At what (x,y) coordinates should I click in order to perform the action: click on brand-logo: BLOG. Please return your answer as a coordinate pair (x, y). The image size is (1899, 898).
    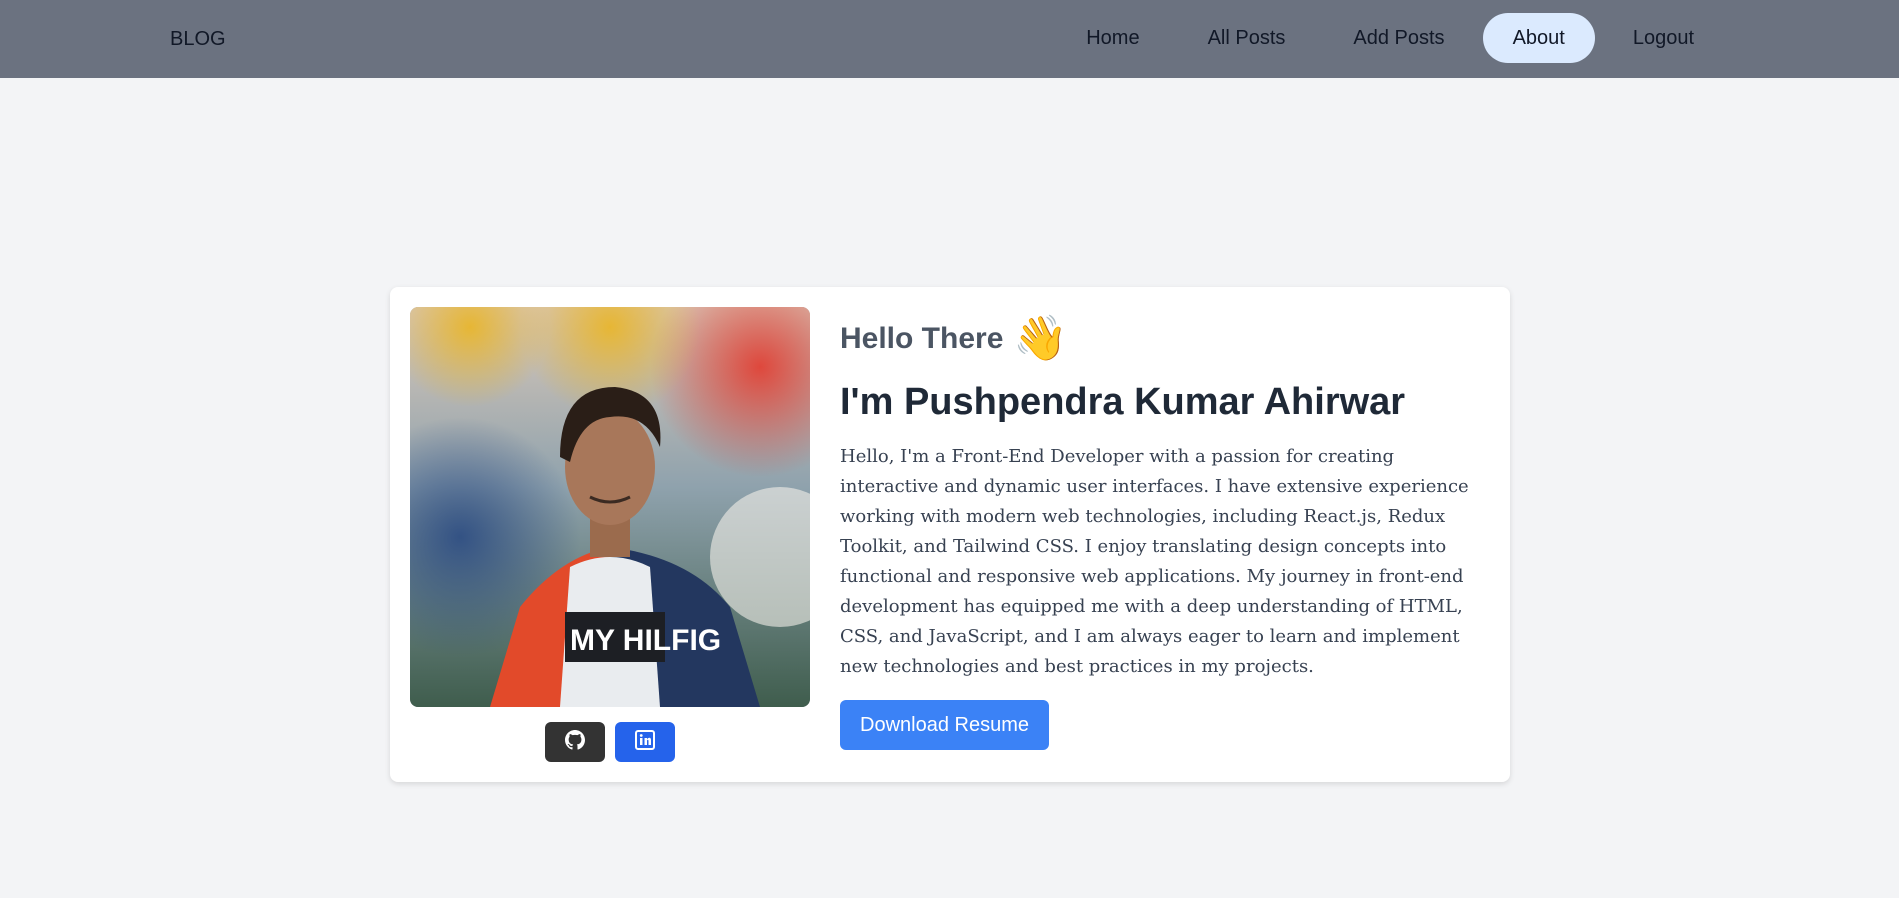
    Looking at the image, I should click on (198, 39).